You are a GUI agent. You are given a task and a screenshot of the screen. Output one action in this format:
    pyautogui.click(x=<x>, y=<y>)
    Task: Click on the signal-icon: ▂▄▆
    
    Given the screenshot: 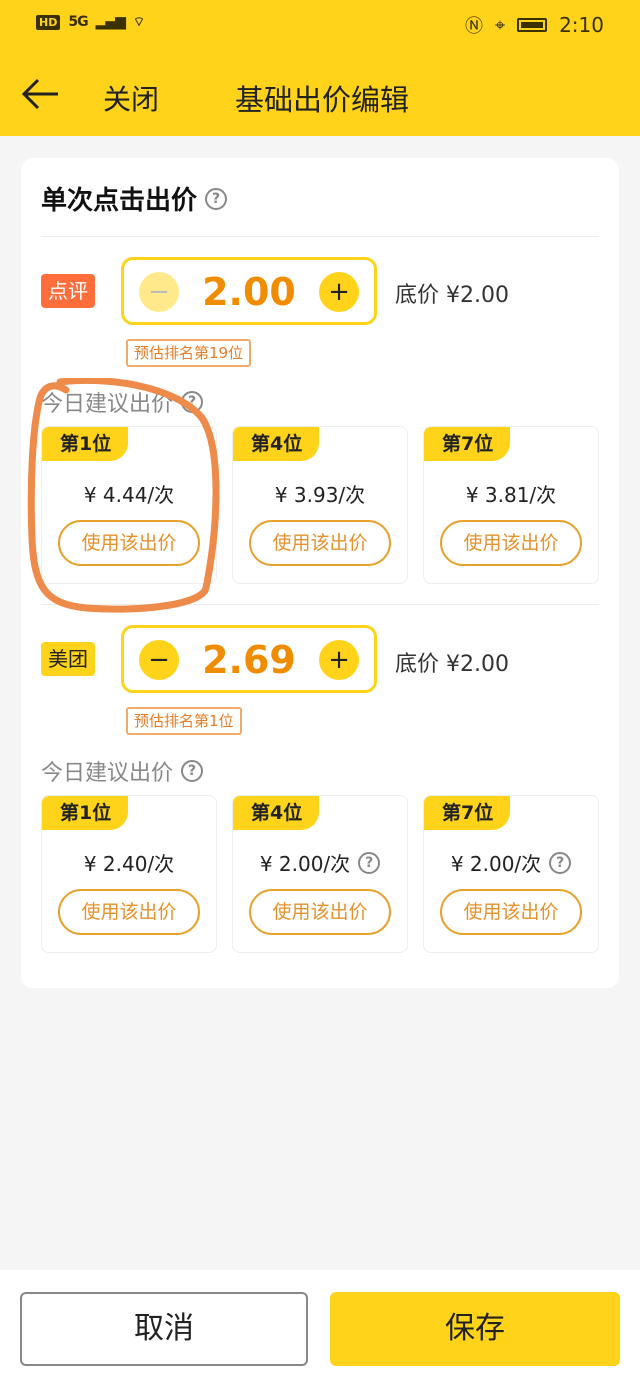 What is the action you would take?
    pyautogui.click(x=110, y=22)
    